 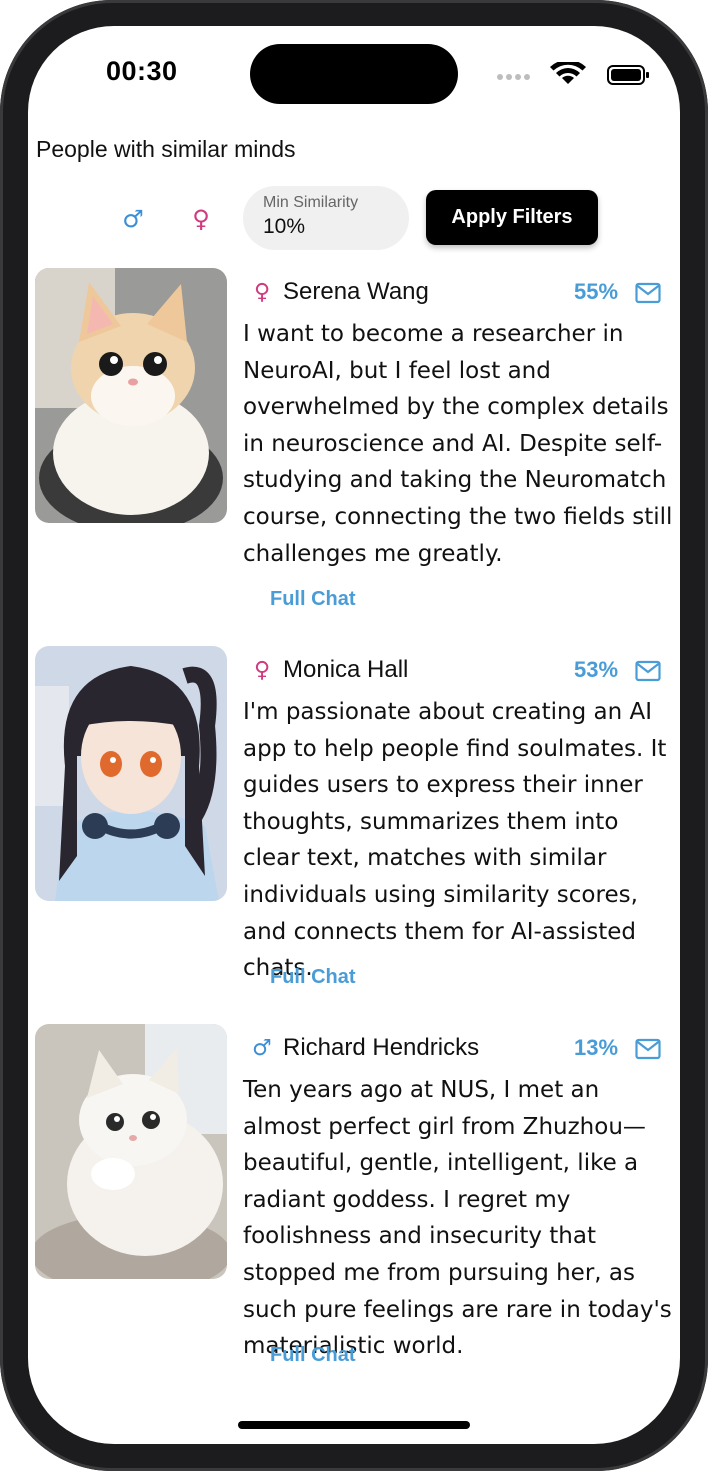 I want to click on profile-header: ♀ Serena Wang 55%, so click(x=460, y=293).